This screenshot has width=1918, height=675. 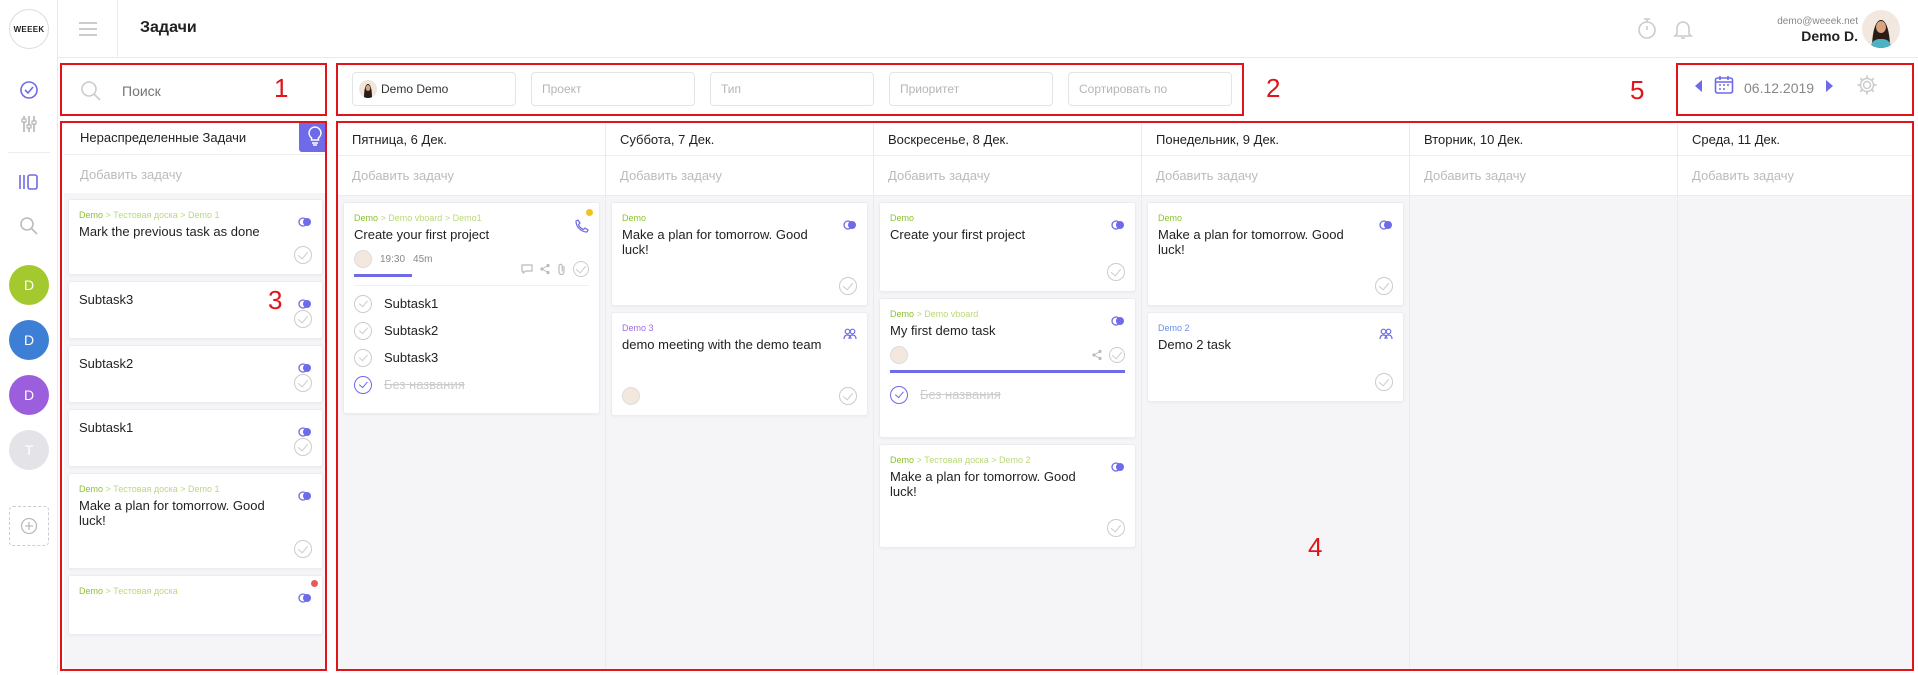 I want to click on annotation-number-2: 2, so click(x=1273, y=88).